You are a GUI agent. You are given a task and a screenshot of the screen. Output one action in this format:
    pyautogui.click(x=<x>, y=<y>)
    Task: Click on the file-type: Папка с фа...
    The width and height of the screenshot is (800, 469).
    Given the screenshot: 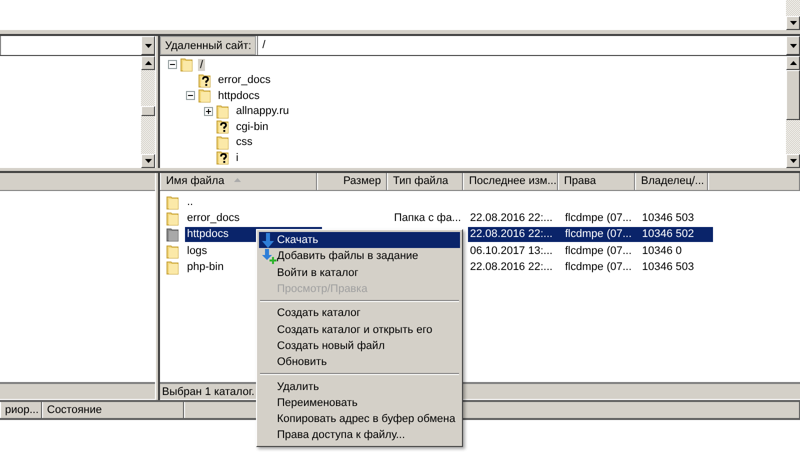 What is the action you would take?
    pyautogui.click(x=427, y=218)
    